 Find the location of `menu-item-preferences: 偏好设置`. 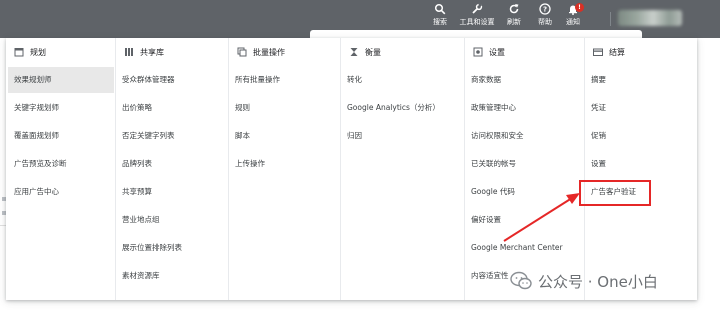

menu-item-preferences: 偏好设置 is located at coordinates (483, 220).